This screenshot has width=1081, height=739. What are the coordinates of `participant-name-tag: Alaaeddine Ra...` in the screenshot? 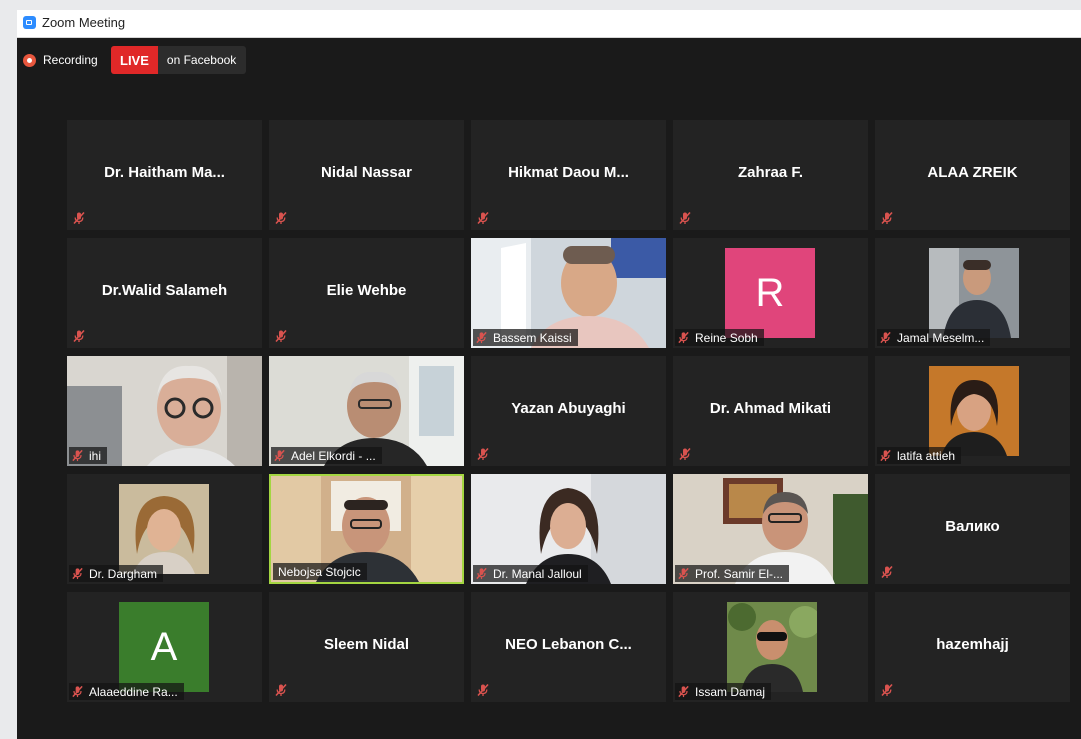 It's located at (126, 691).